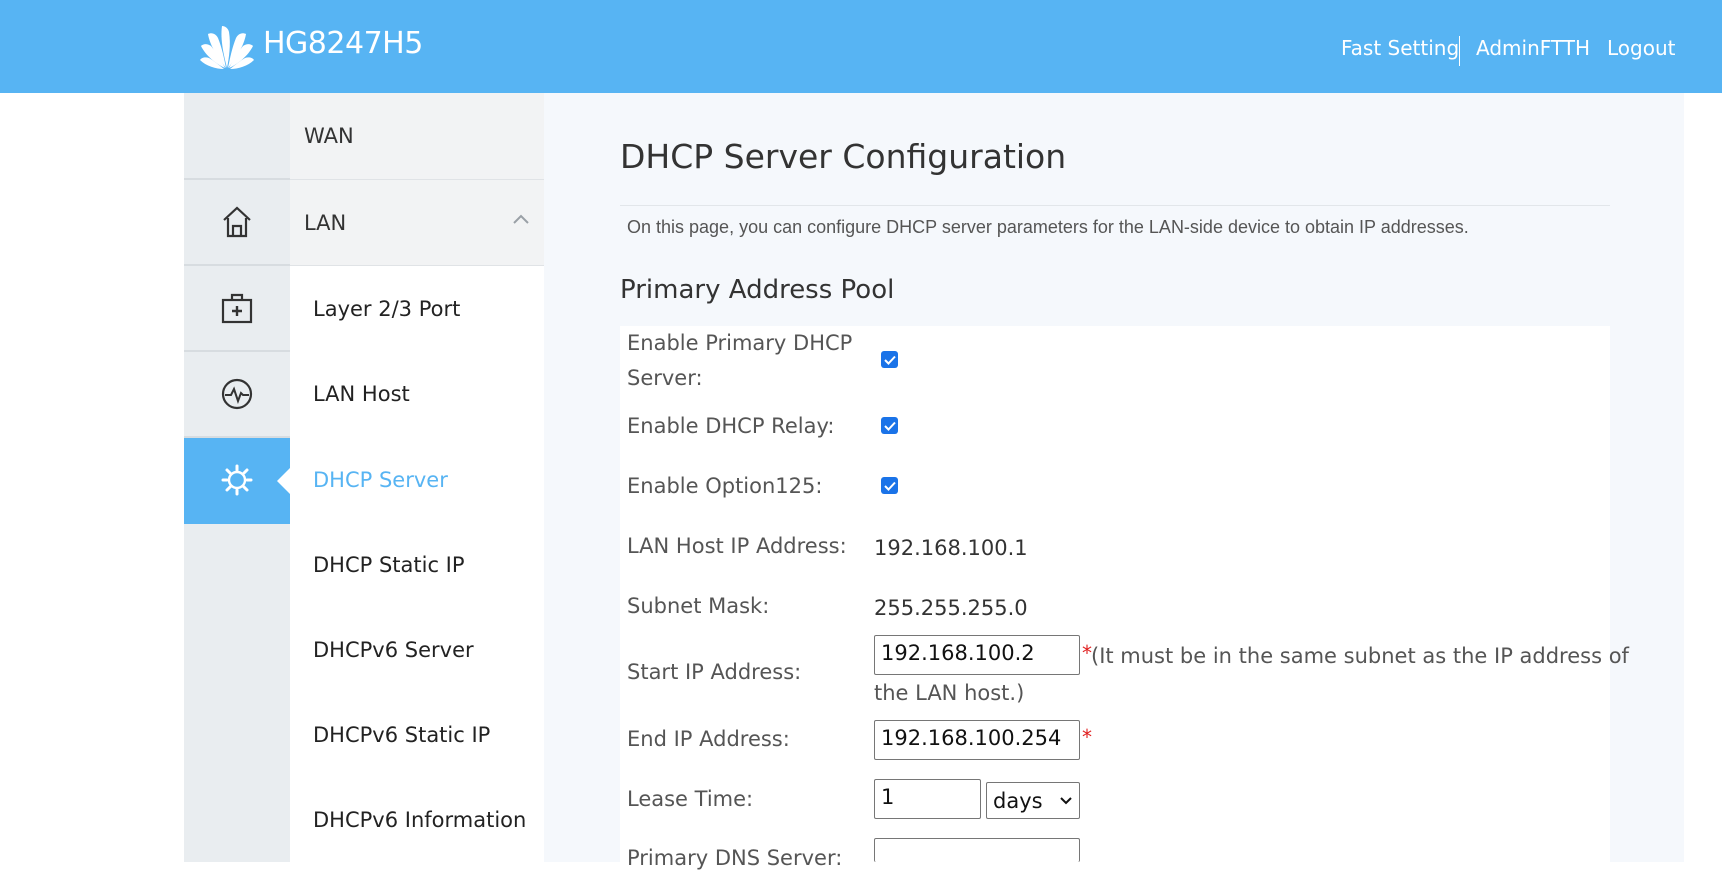 The height and width of the screenshot is (876, 1722). Describe the element at coordinates (708, 739) in the screenshot. I see `end-ip-label: End IP Address:` at that location.